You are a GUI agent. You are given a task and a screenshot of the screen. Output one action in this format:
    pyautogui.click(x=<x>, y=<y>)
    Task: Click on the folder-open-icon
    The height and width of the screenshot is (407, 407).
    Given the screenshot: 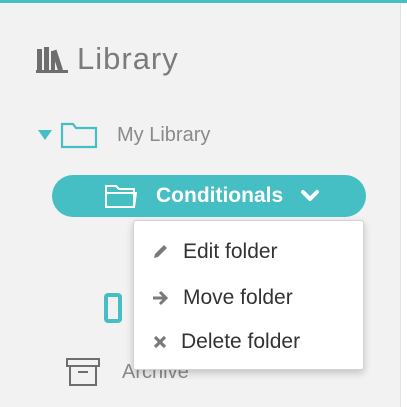 What is the action you would take?
    pyautogui.click(x=121, y=196)
    